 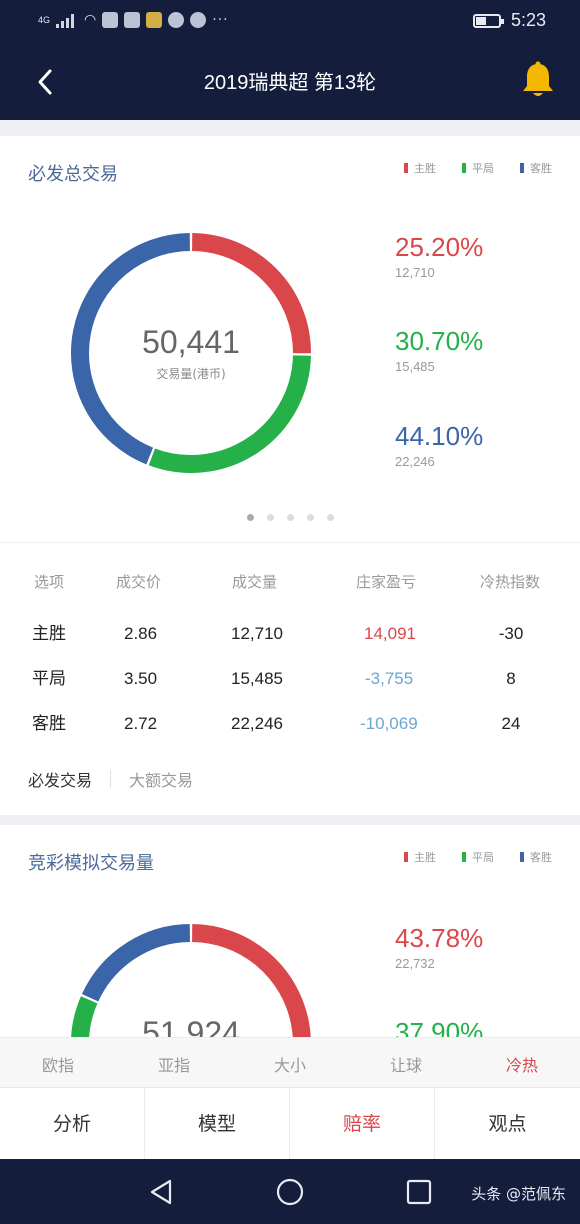 What do you see at coordinates (174, 1066) in the screenshot?
I see `tab-asian-handicap: 亚指` at bounding box center [174, 1066].